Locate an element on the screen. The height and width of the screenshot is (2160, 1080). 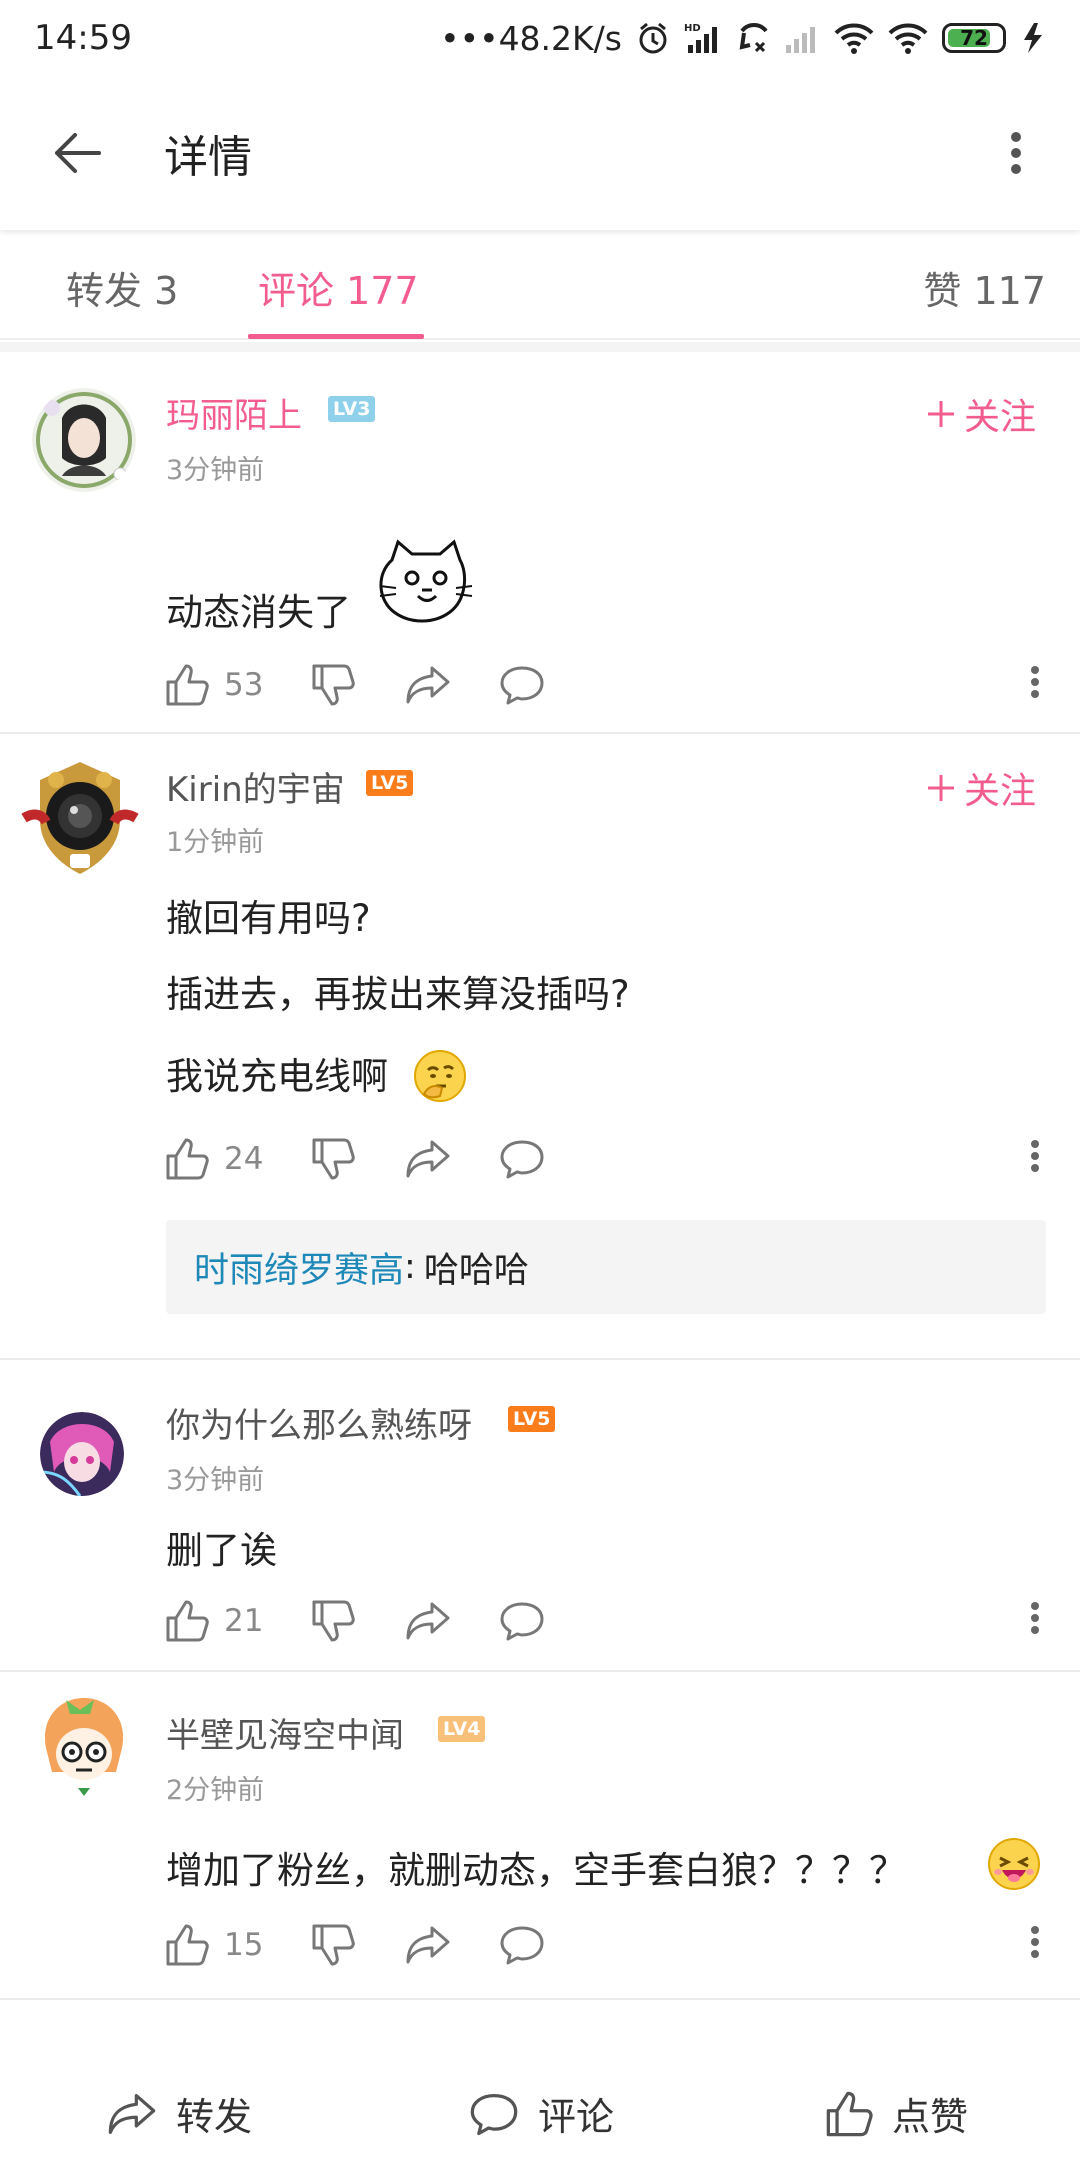
like-post-button: 点赞 is located at coordinates (896, 2113).